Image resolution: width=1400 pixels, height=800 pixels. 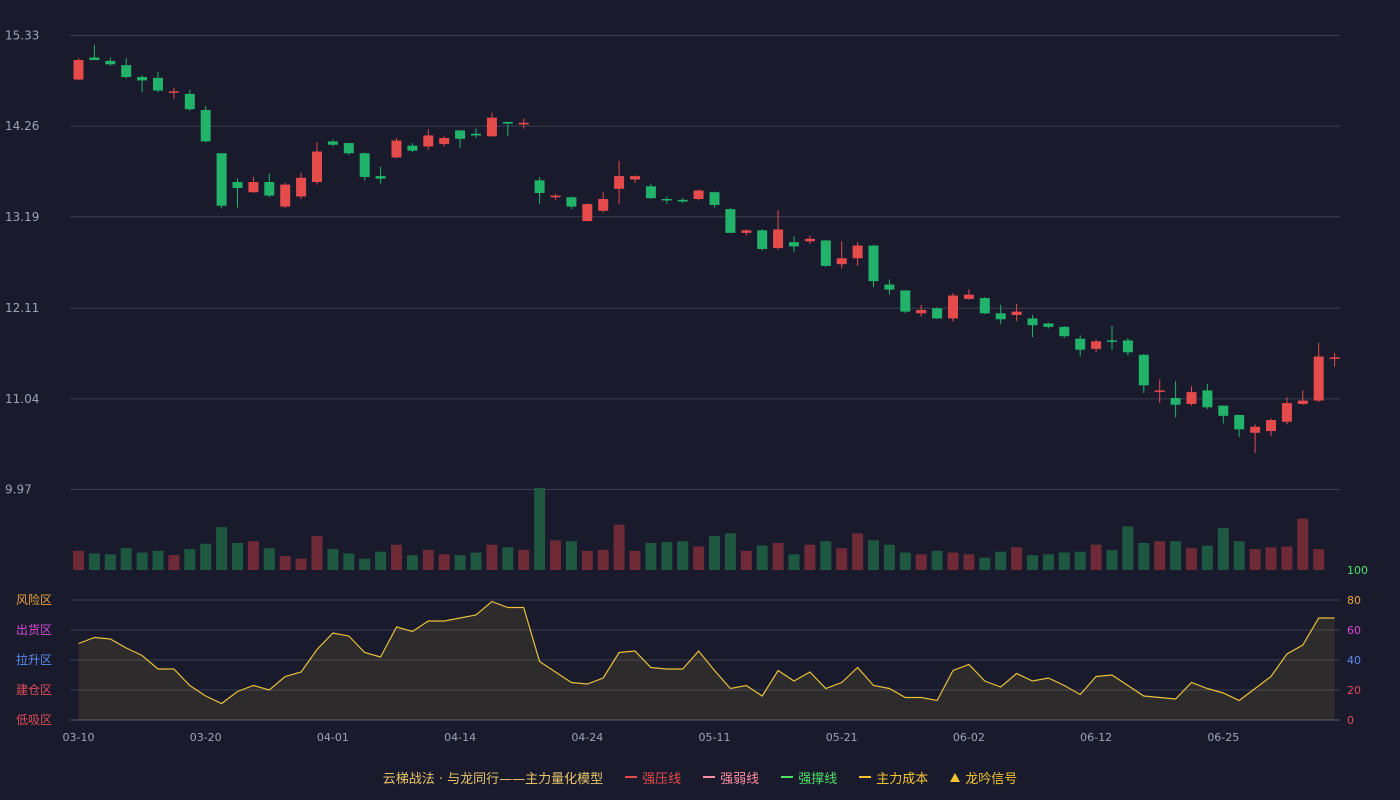 I want to click on x-tick-label: 05-11, so click(x=715, y=737).